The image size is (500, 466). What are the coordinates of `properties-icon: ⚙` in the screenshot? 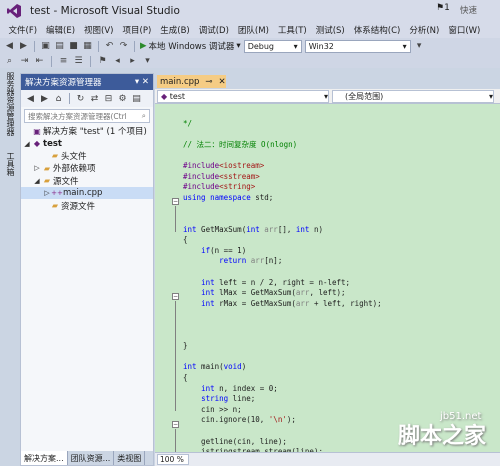 It's located at (122, 99).